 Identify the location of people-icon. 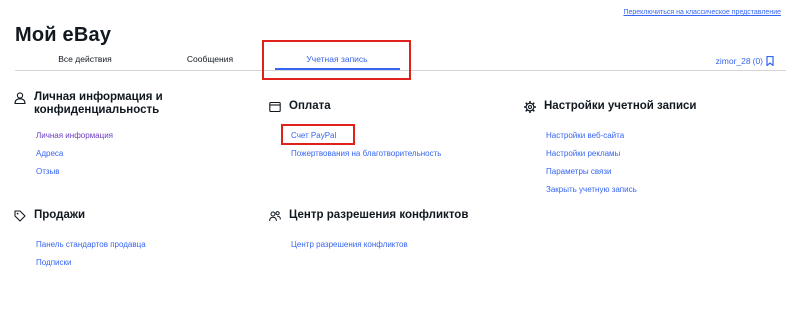
(275, 216).